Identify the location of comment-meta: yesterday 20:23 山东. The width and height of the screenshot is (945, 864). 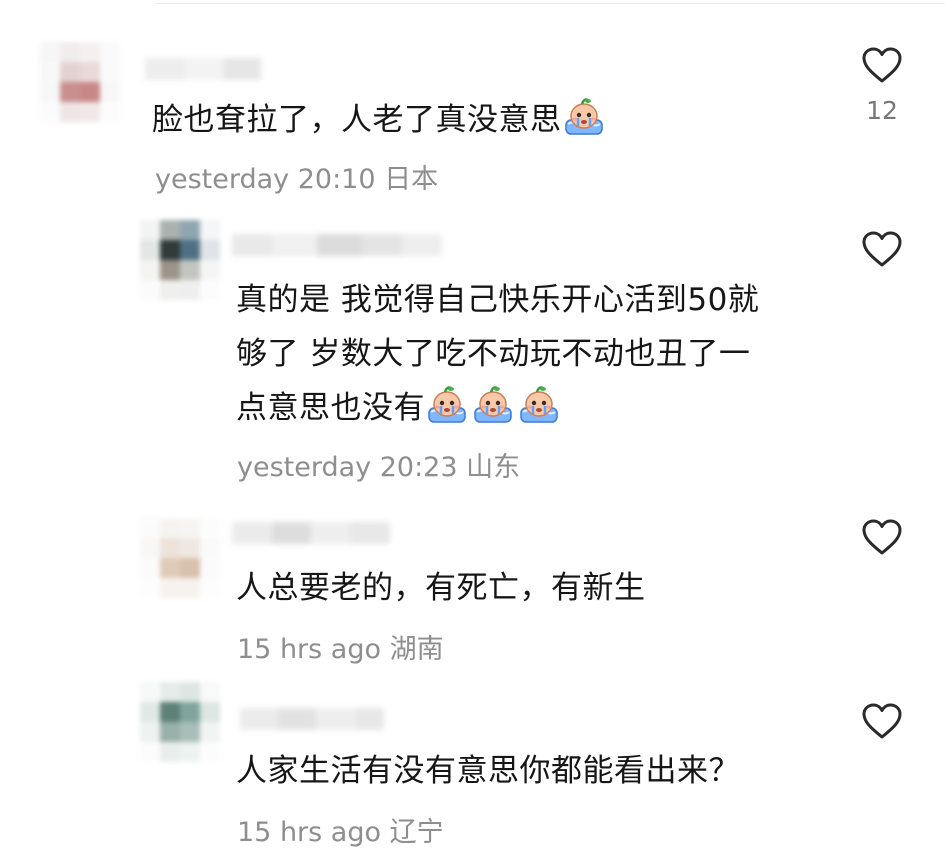
(378, 464).